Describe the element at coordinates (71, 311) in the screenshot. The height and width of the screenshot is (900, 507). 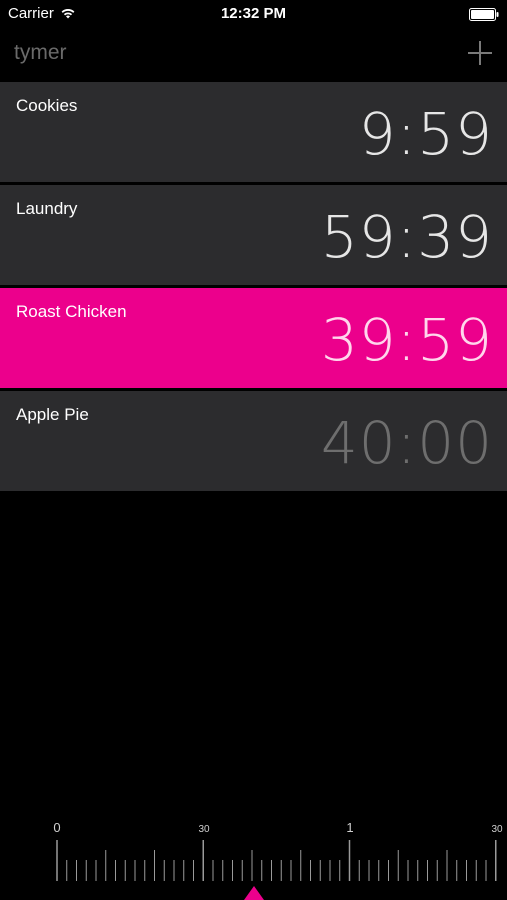
I see `timer-name: Roast Chicken` at that location.